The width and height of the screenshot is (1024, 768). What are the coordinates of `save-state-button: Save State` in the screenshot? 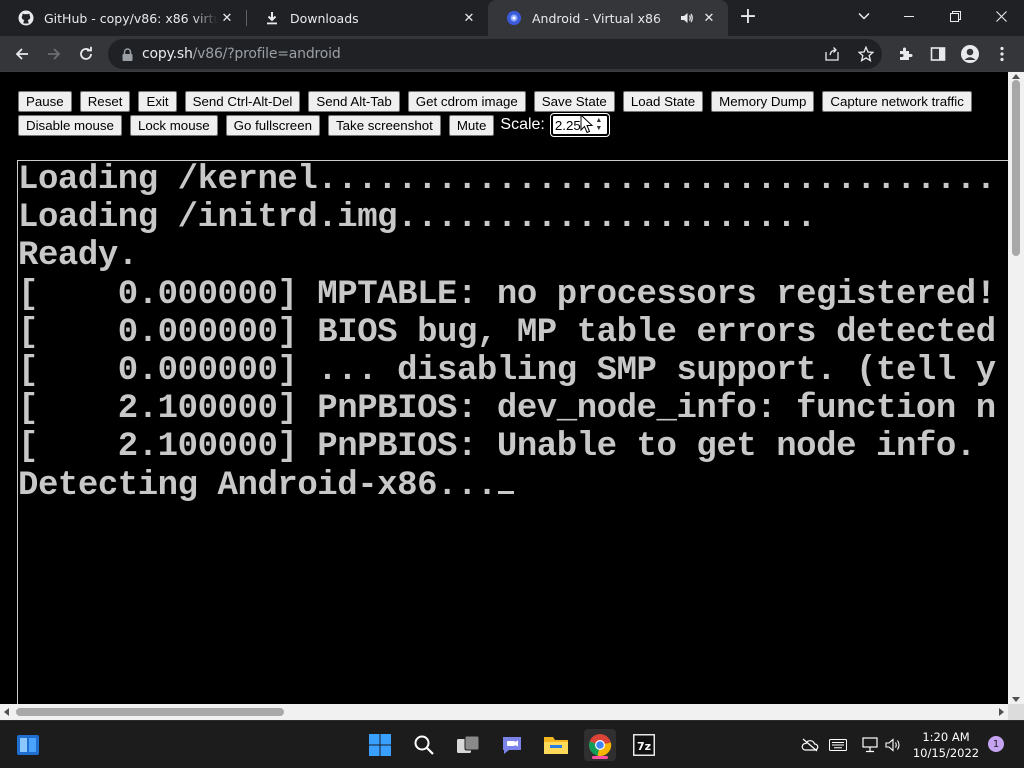 It's located at (574, 101).